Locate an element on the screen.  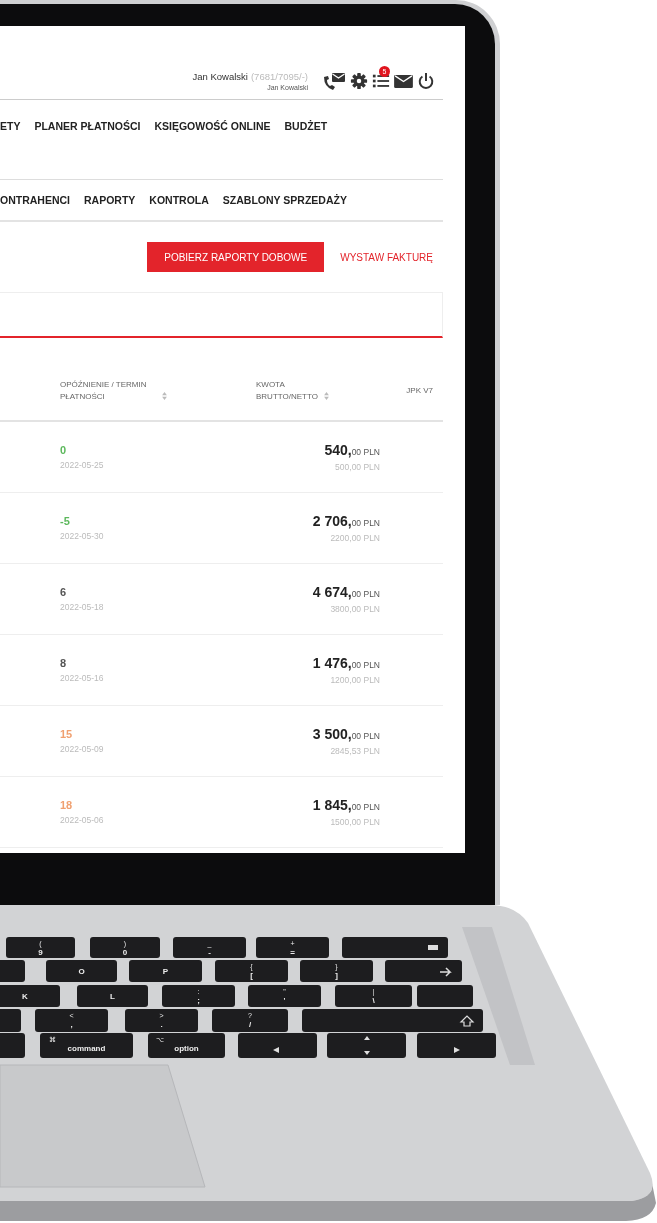
download-reports-button: POBIERZ RAPORTY DOBOWE is located at coordinates (236, 257).